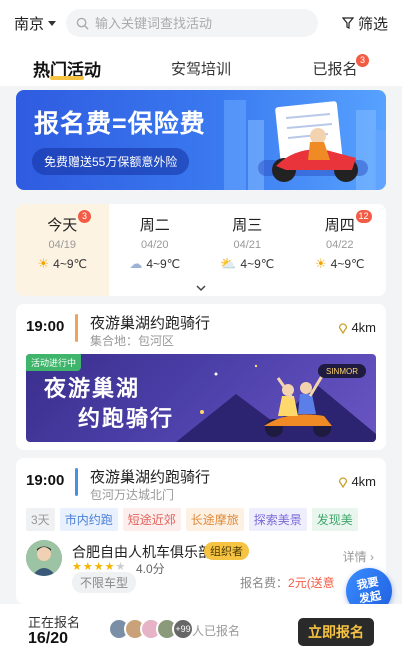  I want to click on rating-value: 4.0分, so click(150, 569).